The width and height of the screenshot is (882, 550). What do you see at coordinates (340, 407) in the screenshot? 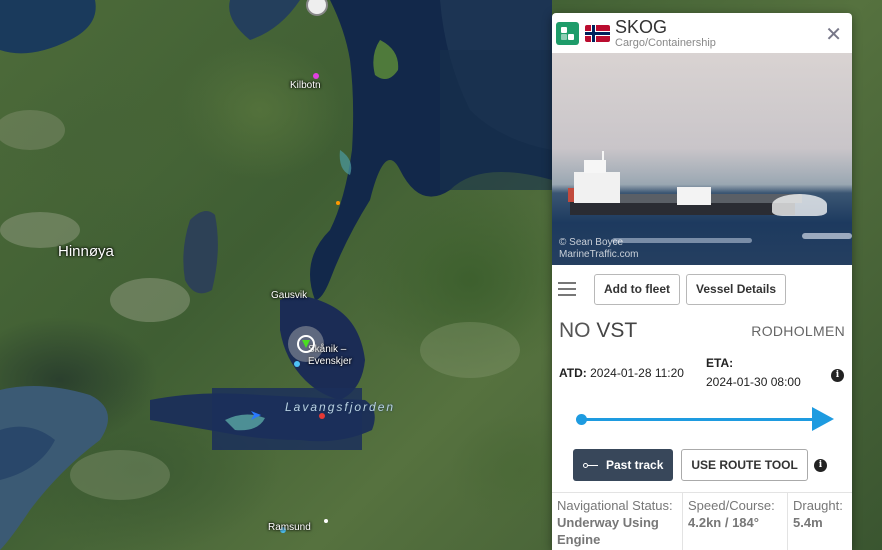
I see `place-label-lavangsfjorden: Lavangsfjorden` at bounding box center [340, 407].